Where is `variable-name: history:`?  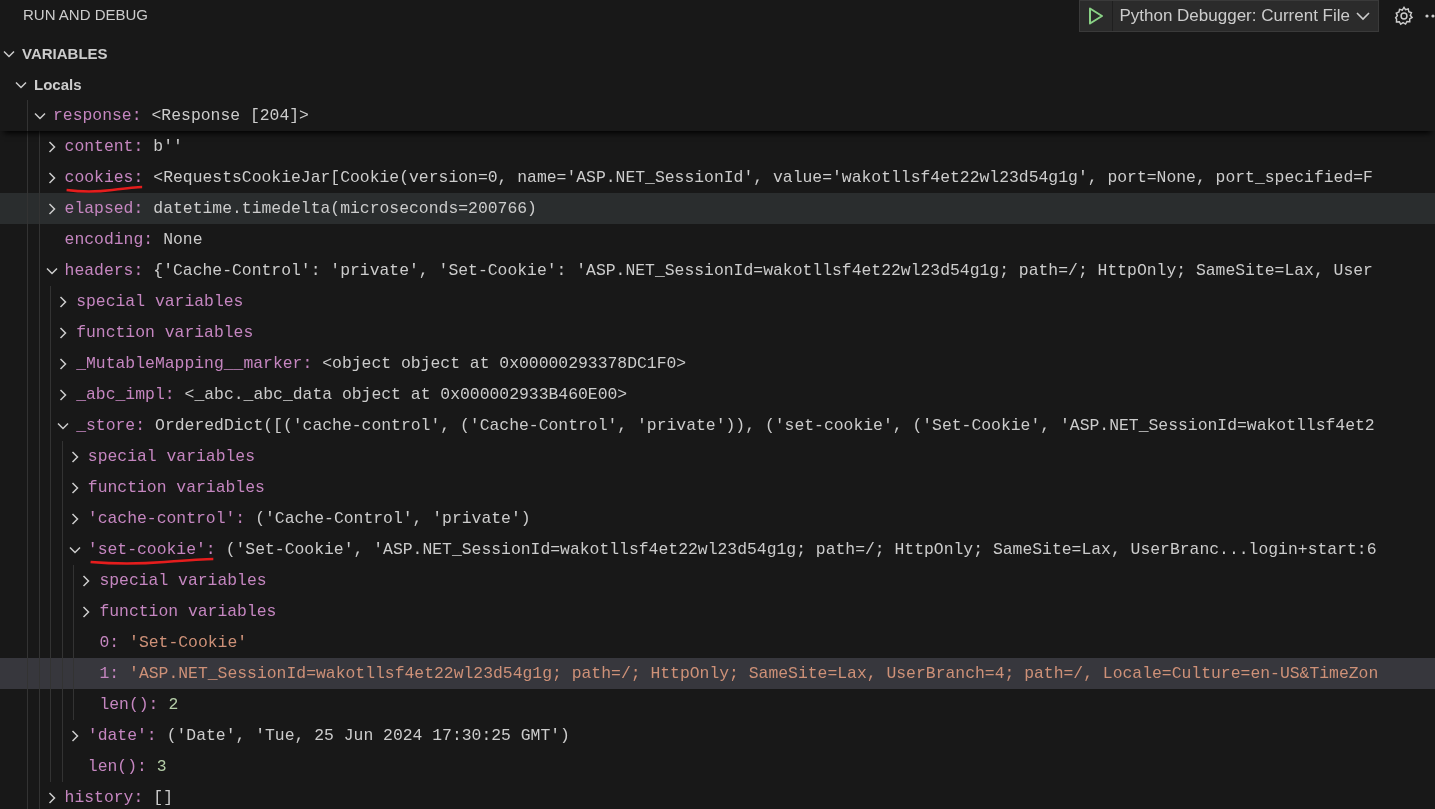 variable-name: history: is located at coordinates (104, 797).